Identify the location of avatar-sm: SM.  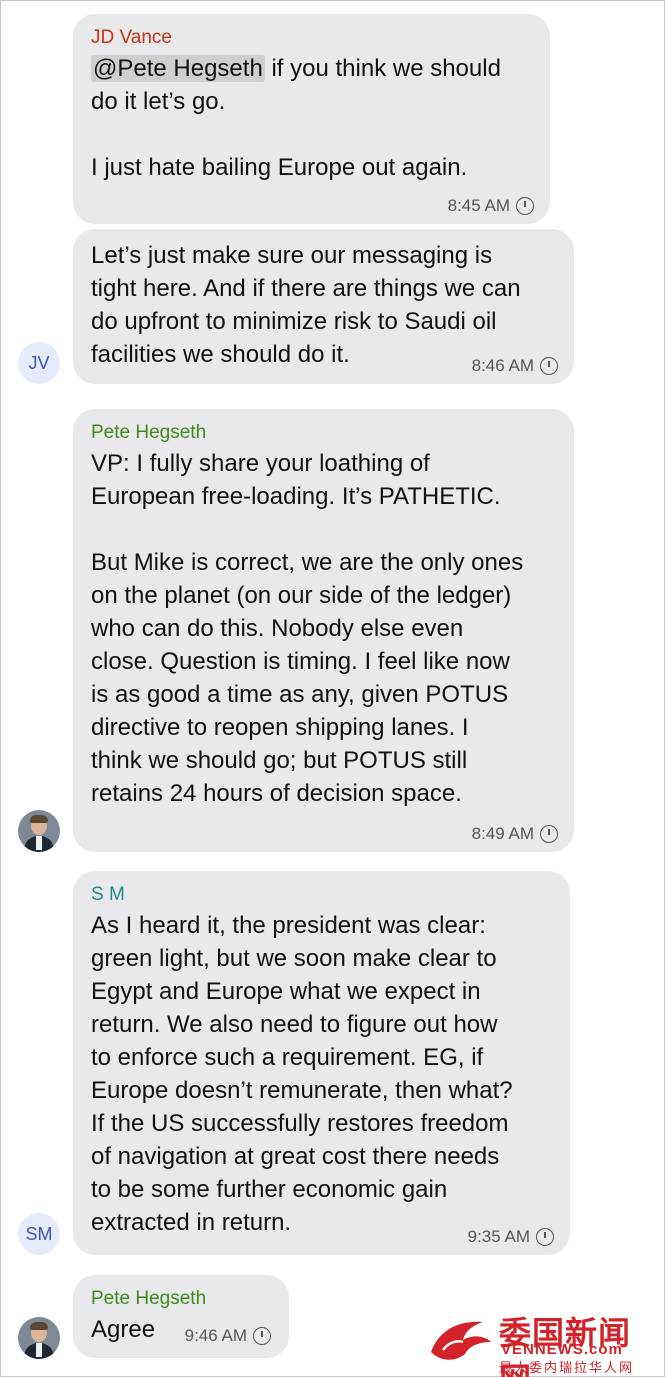
(39, 1234).